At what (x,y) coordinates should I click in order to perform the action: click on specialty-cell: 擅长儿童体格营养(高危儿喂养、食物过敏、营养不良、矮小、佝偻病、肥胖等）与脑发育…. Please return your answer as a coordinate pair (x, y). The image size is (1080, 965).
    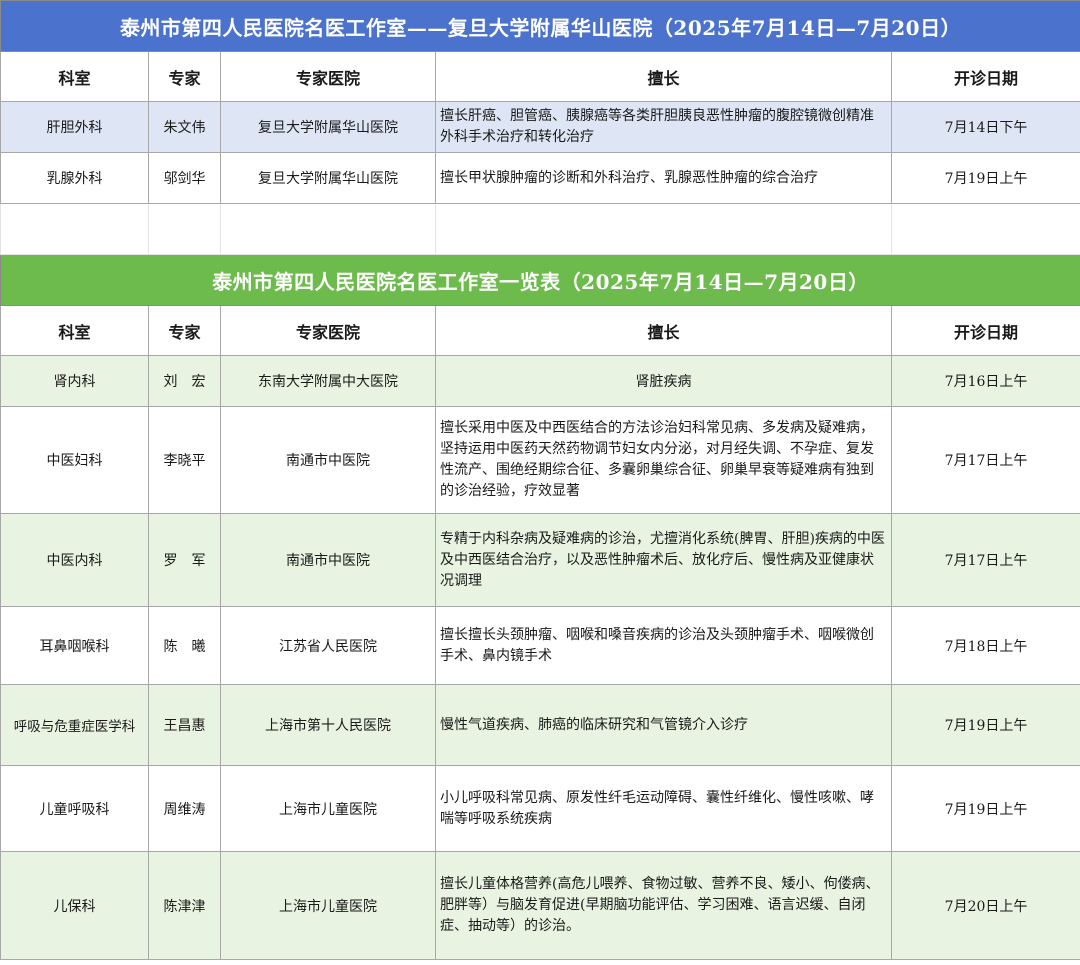
    Looking at the image, I should click on (663, 905).